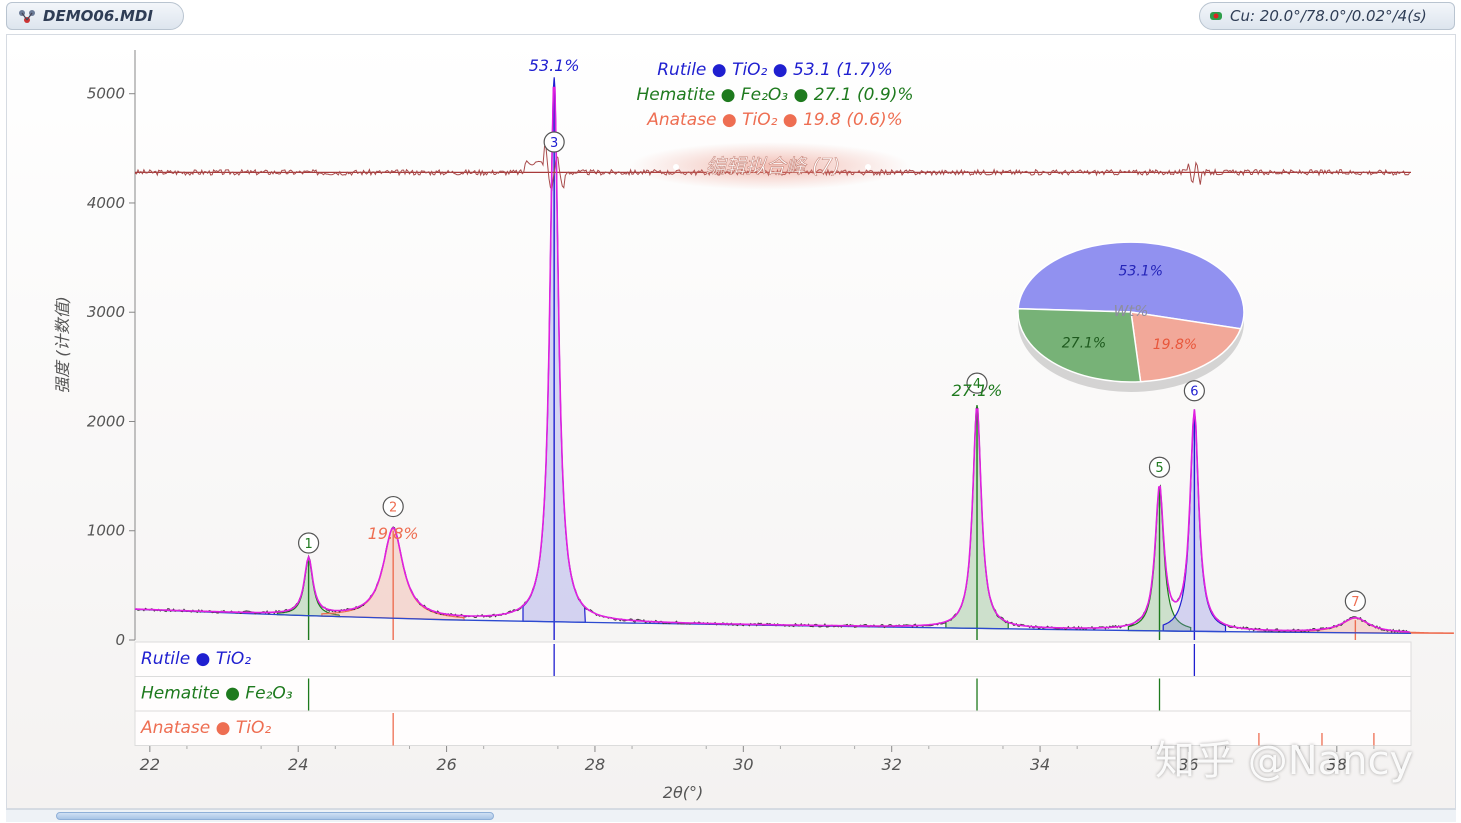 This screenshot has height=823, width=1461. Describe the element at coordinates (1141, 271) in the screenshot. I see `pie-slice-label: 53.1%` at that location.